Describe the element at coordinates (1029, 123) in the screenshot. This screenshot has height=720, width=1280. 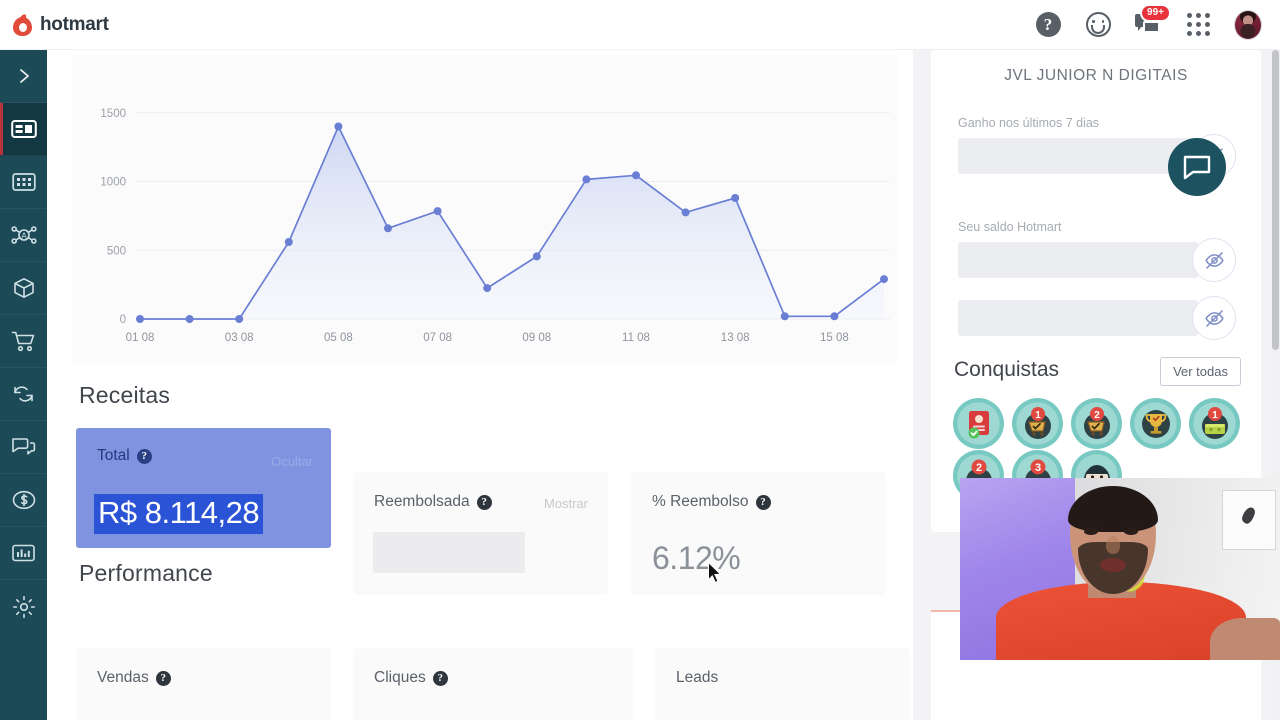
I see `earnings-7days-label: Ganho nos últimos 7 dias` at that location.